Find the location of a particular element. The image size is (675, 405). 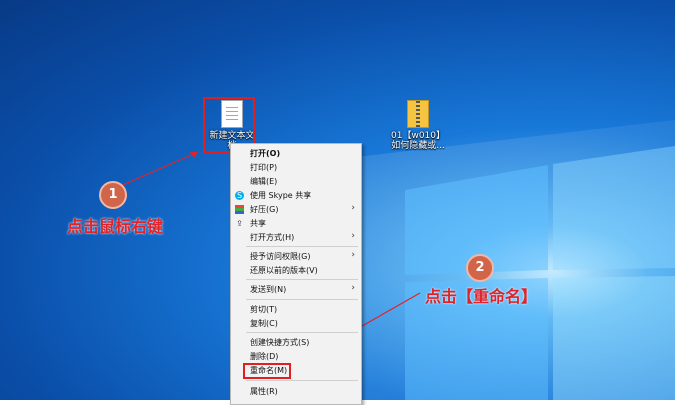

skype-icon: S is located at coordinates (239, 195).